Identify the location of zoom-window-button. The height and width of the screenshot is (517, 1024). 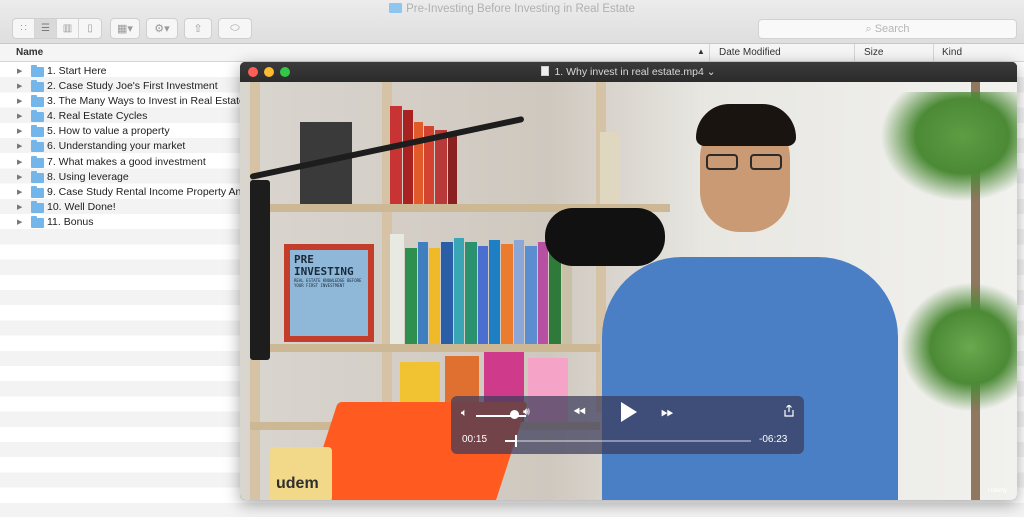
(285, 72).